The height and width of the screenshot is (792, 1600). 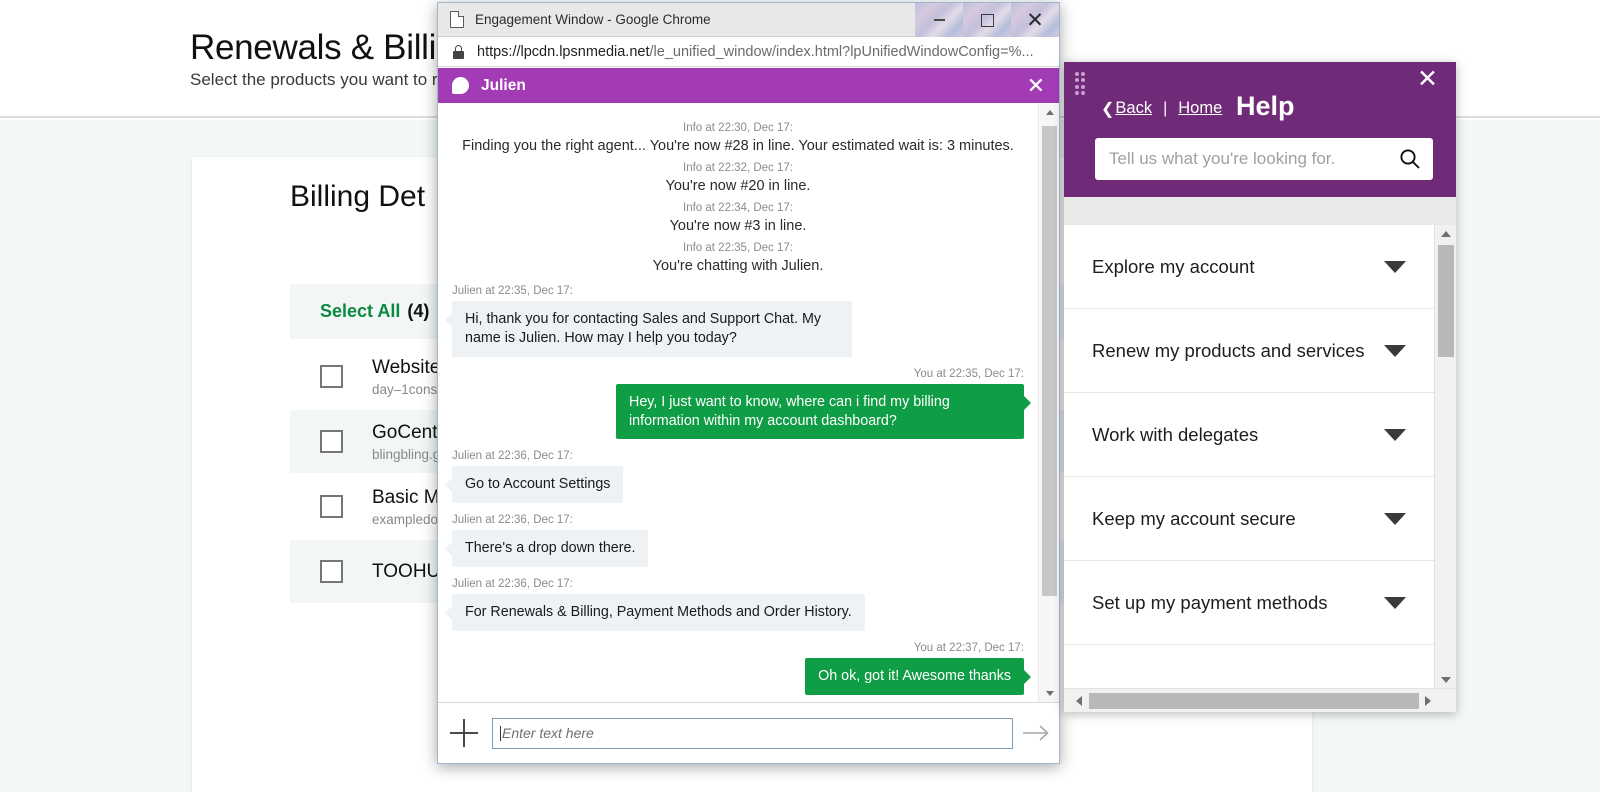 I want to click on help-divider, so click(x=1260, y=211).